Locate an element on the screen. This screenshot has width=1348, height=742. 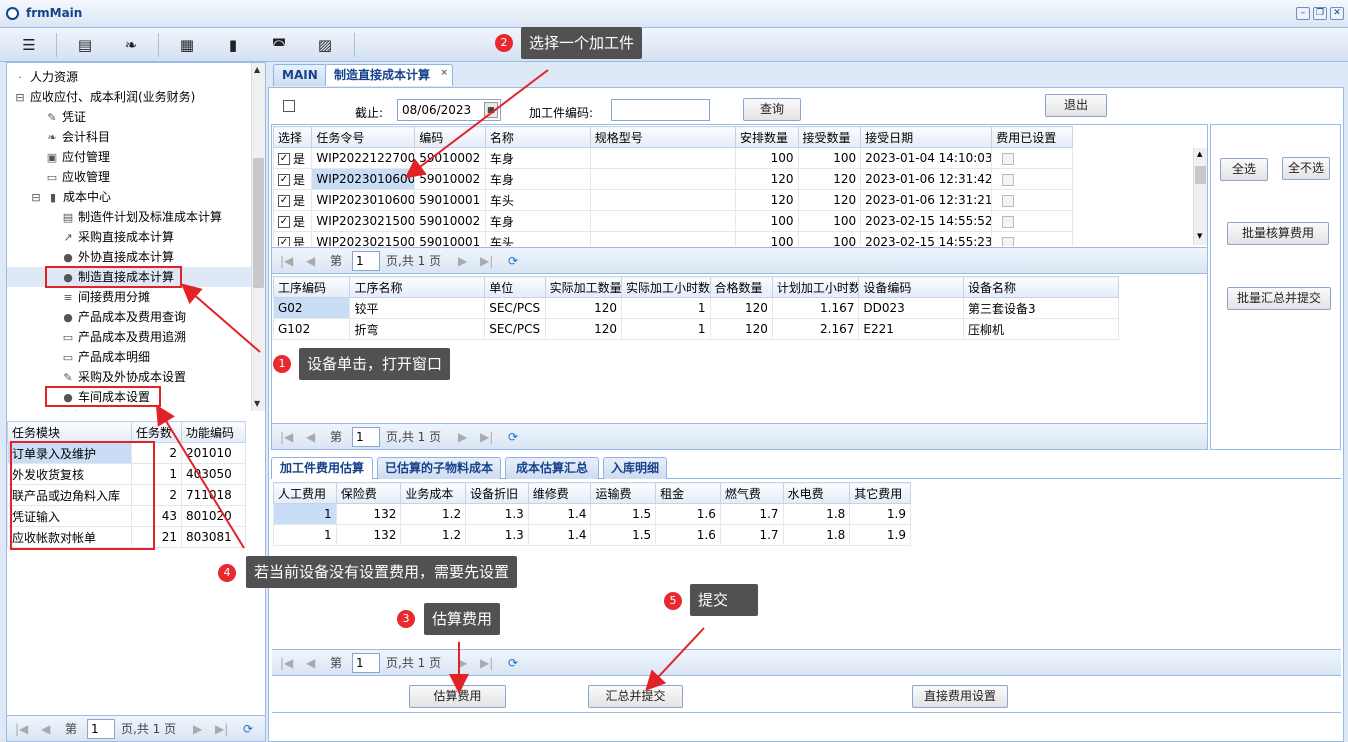
select-all-button: 全选 is located at coordinates (1244, 169).